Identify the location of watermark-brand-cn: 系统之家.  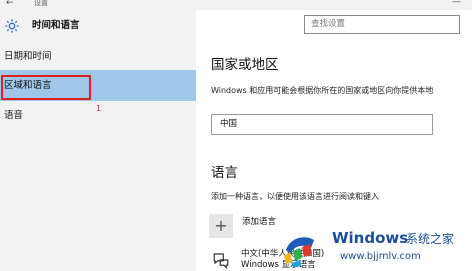
(430, 239).